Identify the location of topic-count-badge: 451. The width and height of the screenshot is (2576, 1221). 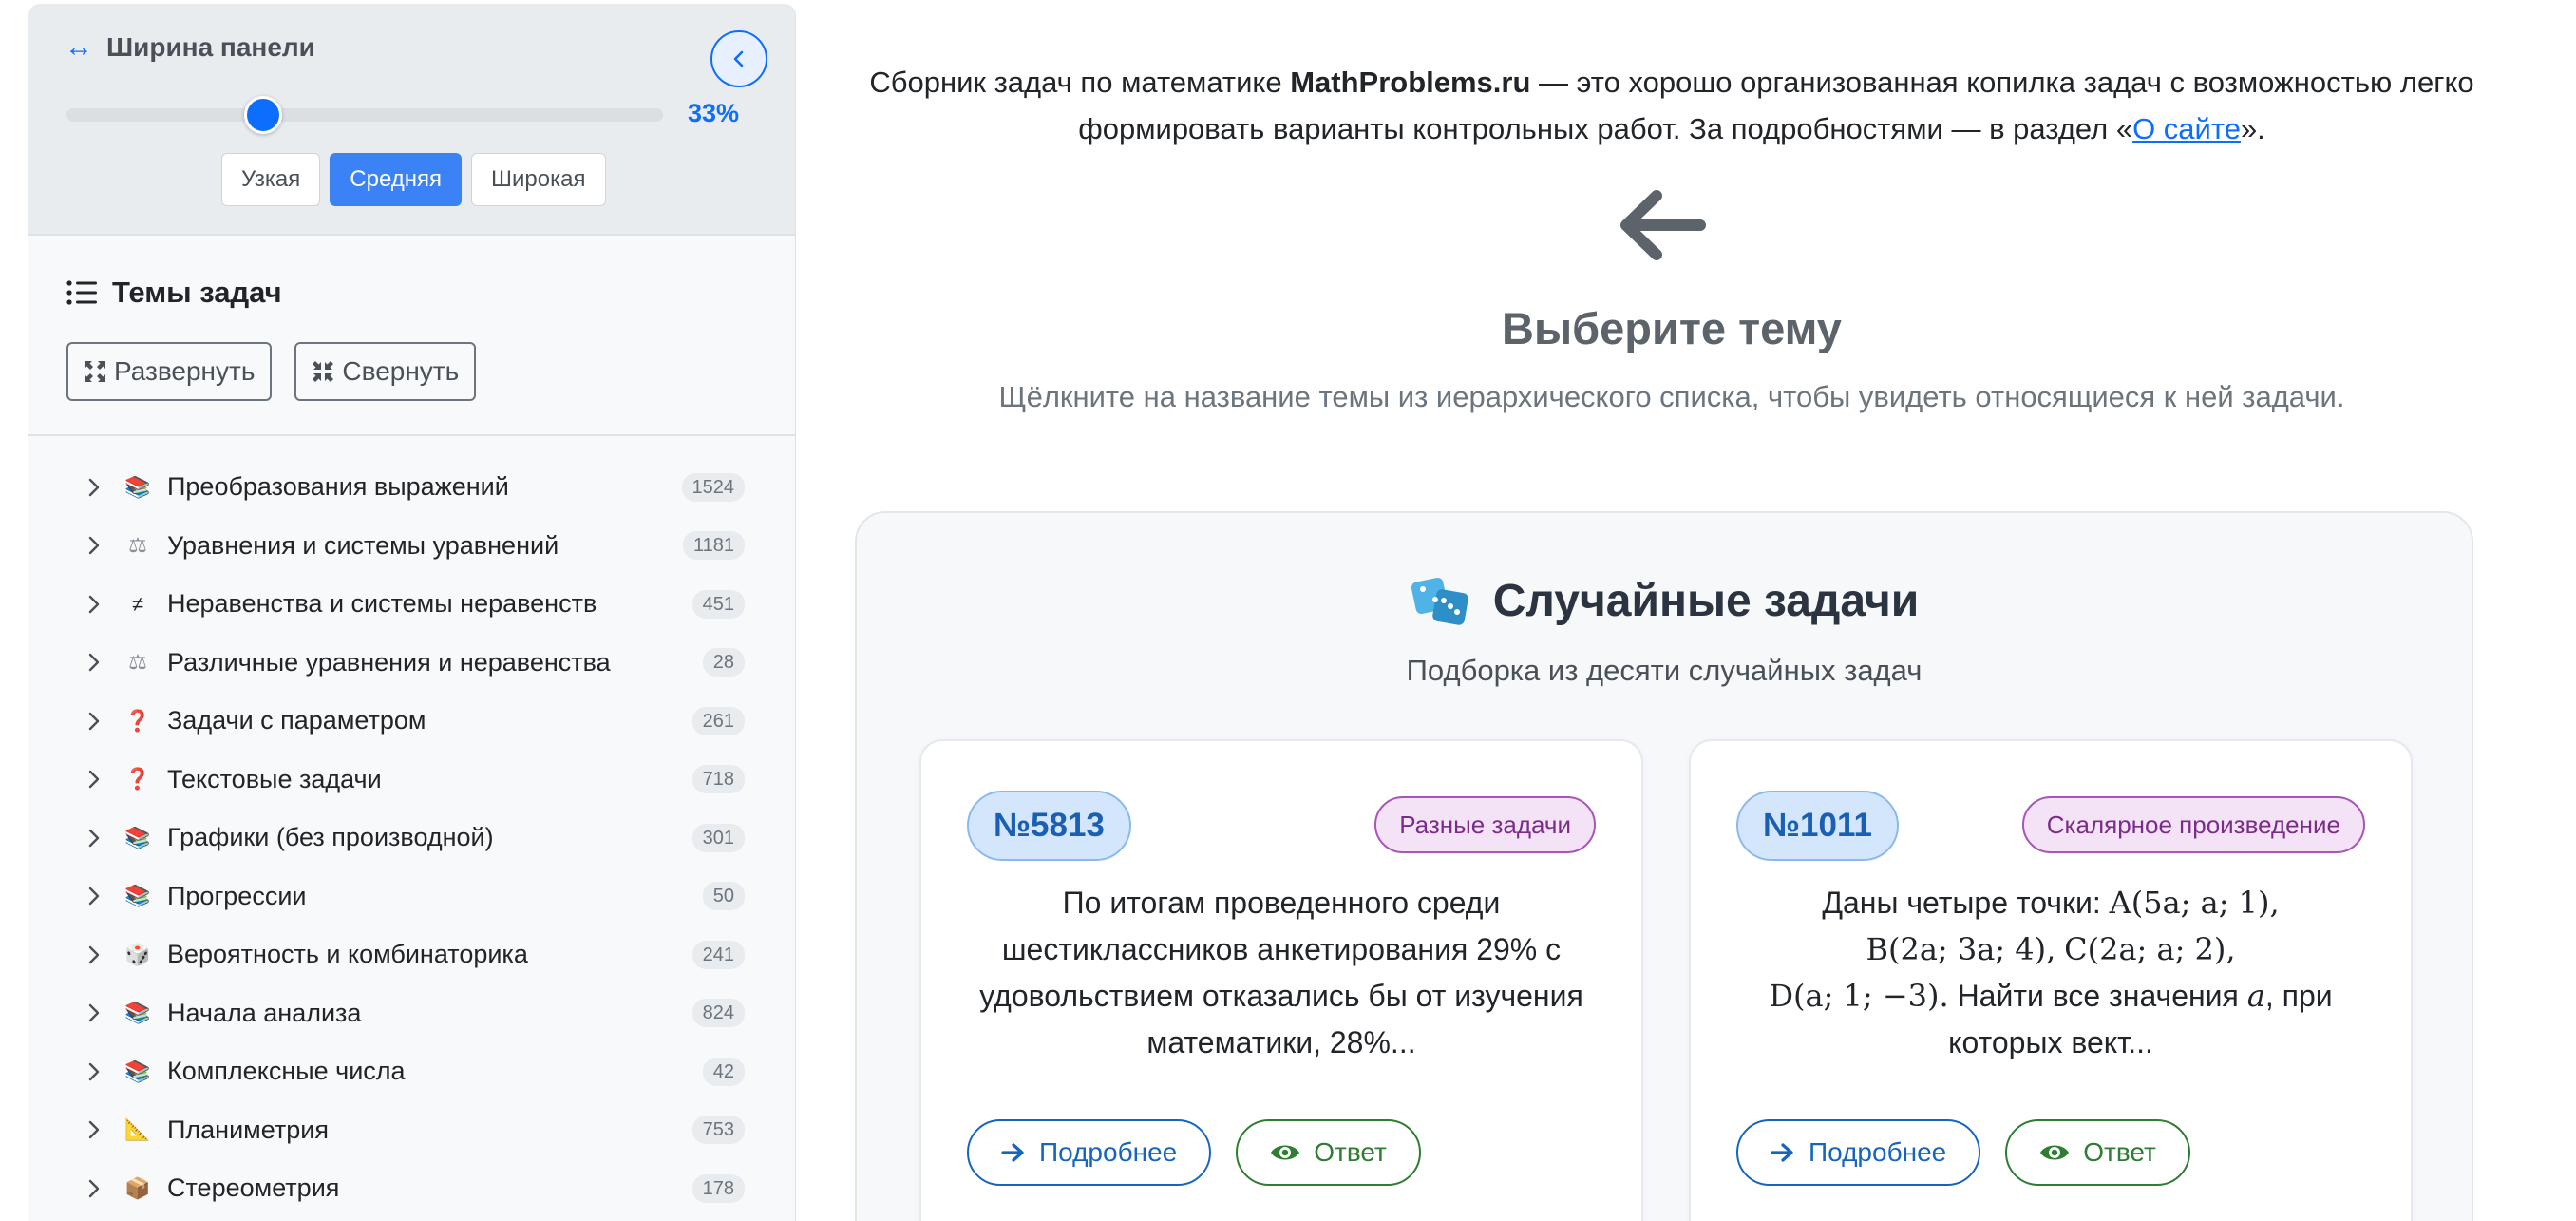
(718, 604).